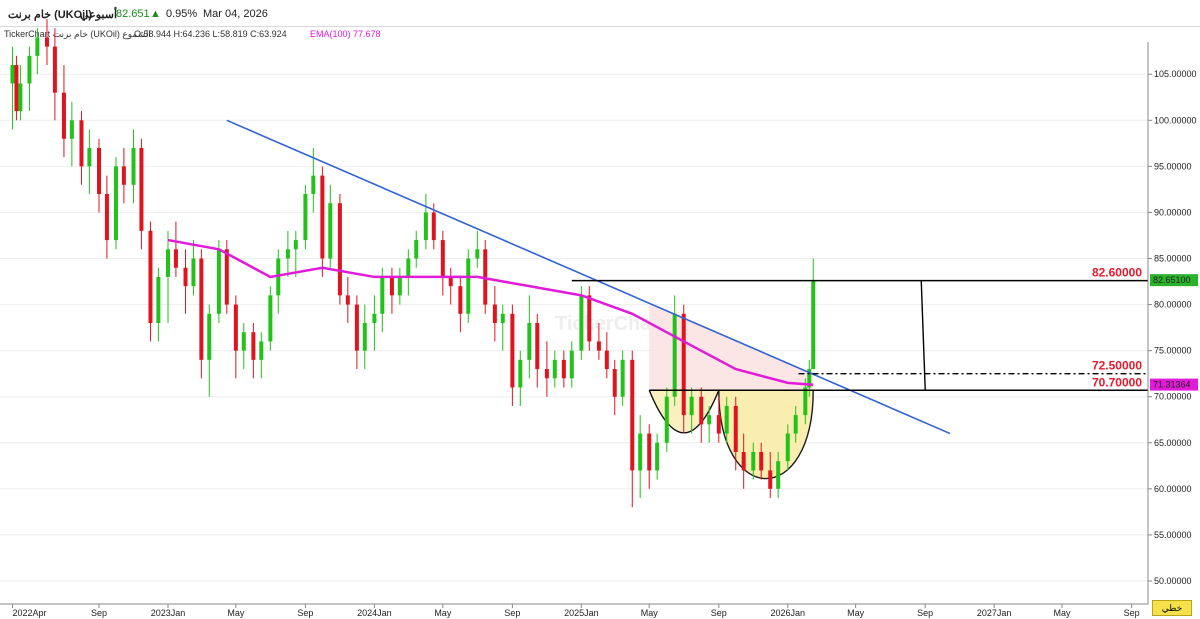  I want to click on y-tick-label: 80.00000, so click(1173, 305).